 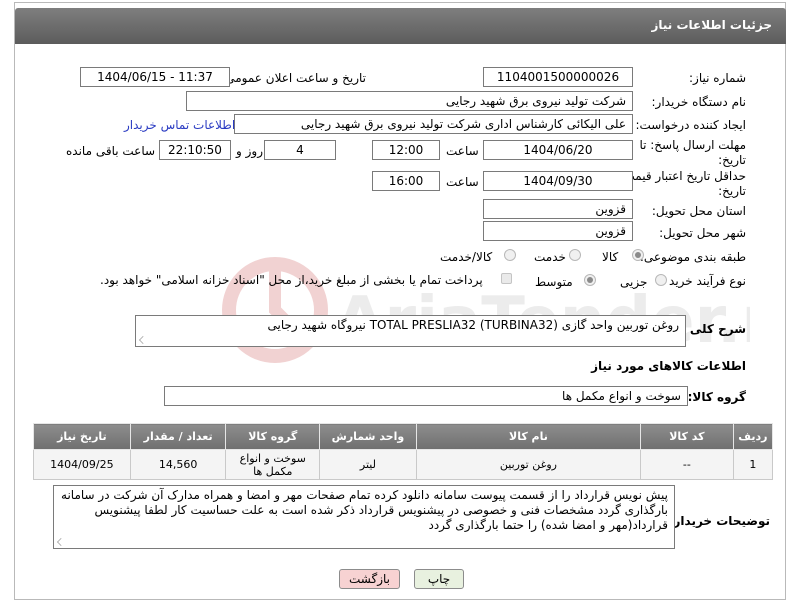 What do you see at coordinates (368, 436) in the screenshot?
I see `col-unit: واحد شمارش` at bounding box center [368, 436].